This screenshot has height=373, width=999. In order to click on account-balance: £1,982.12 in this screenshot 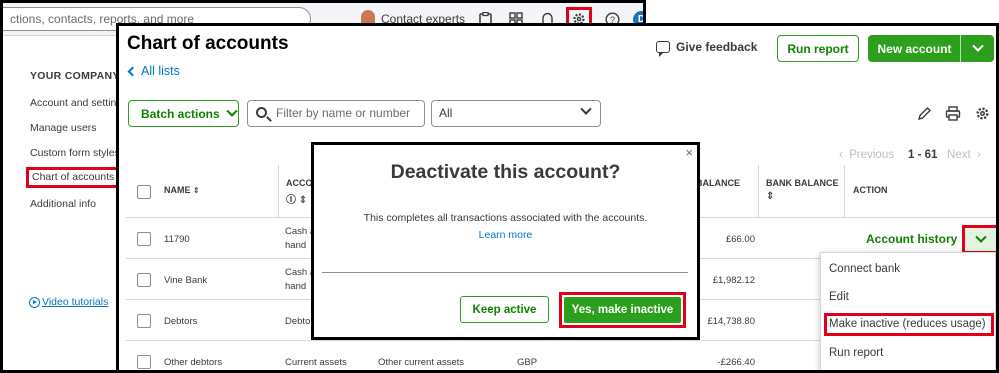, I will do `click(733, 280)`.